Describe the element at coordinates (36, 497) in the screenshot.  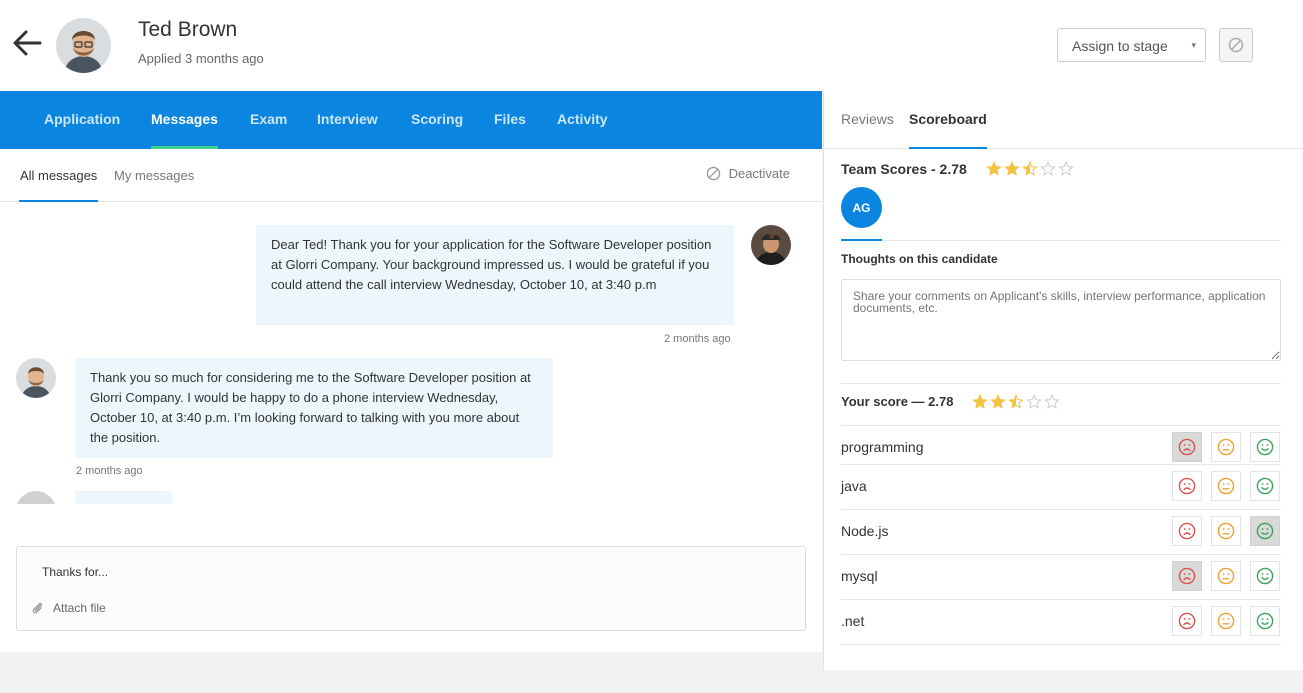
I see `avatar-placeholder` at that location.